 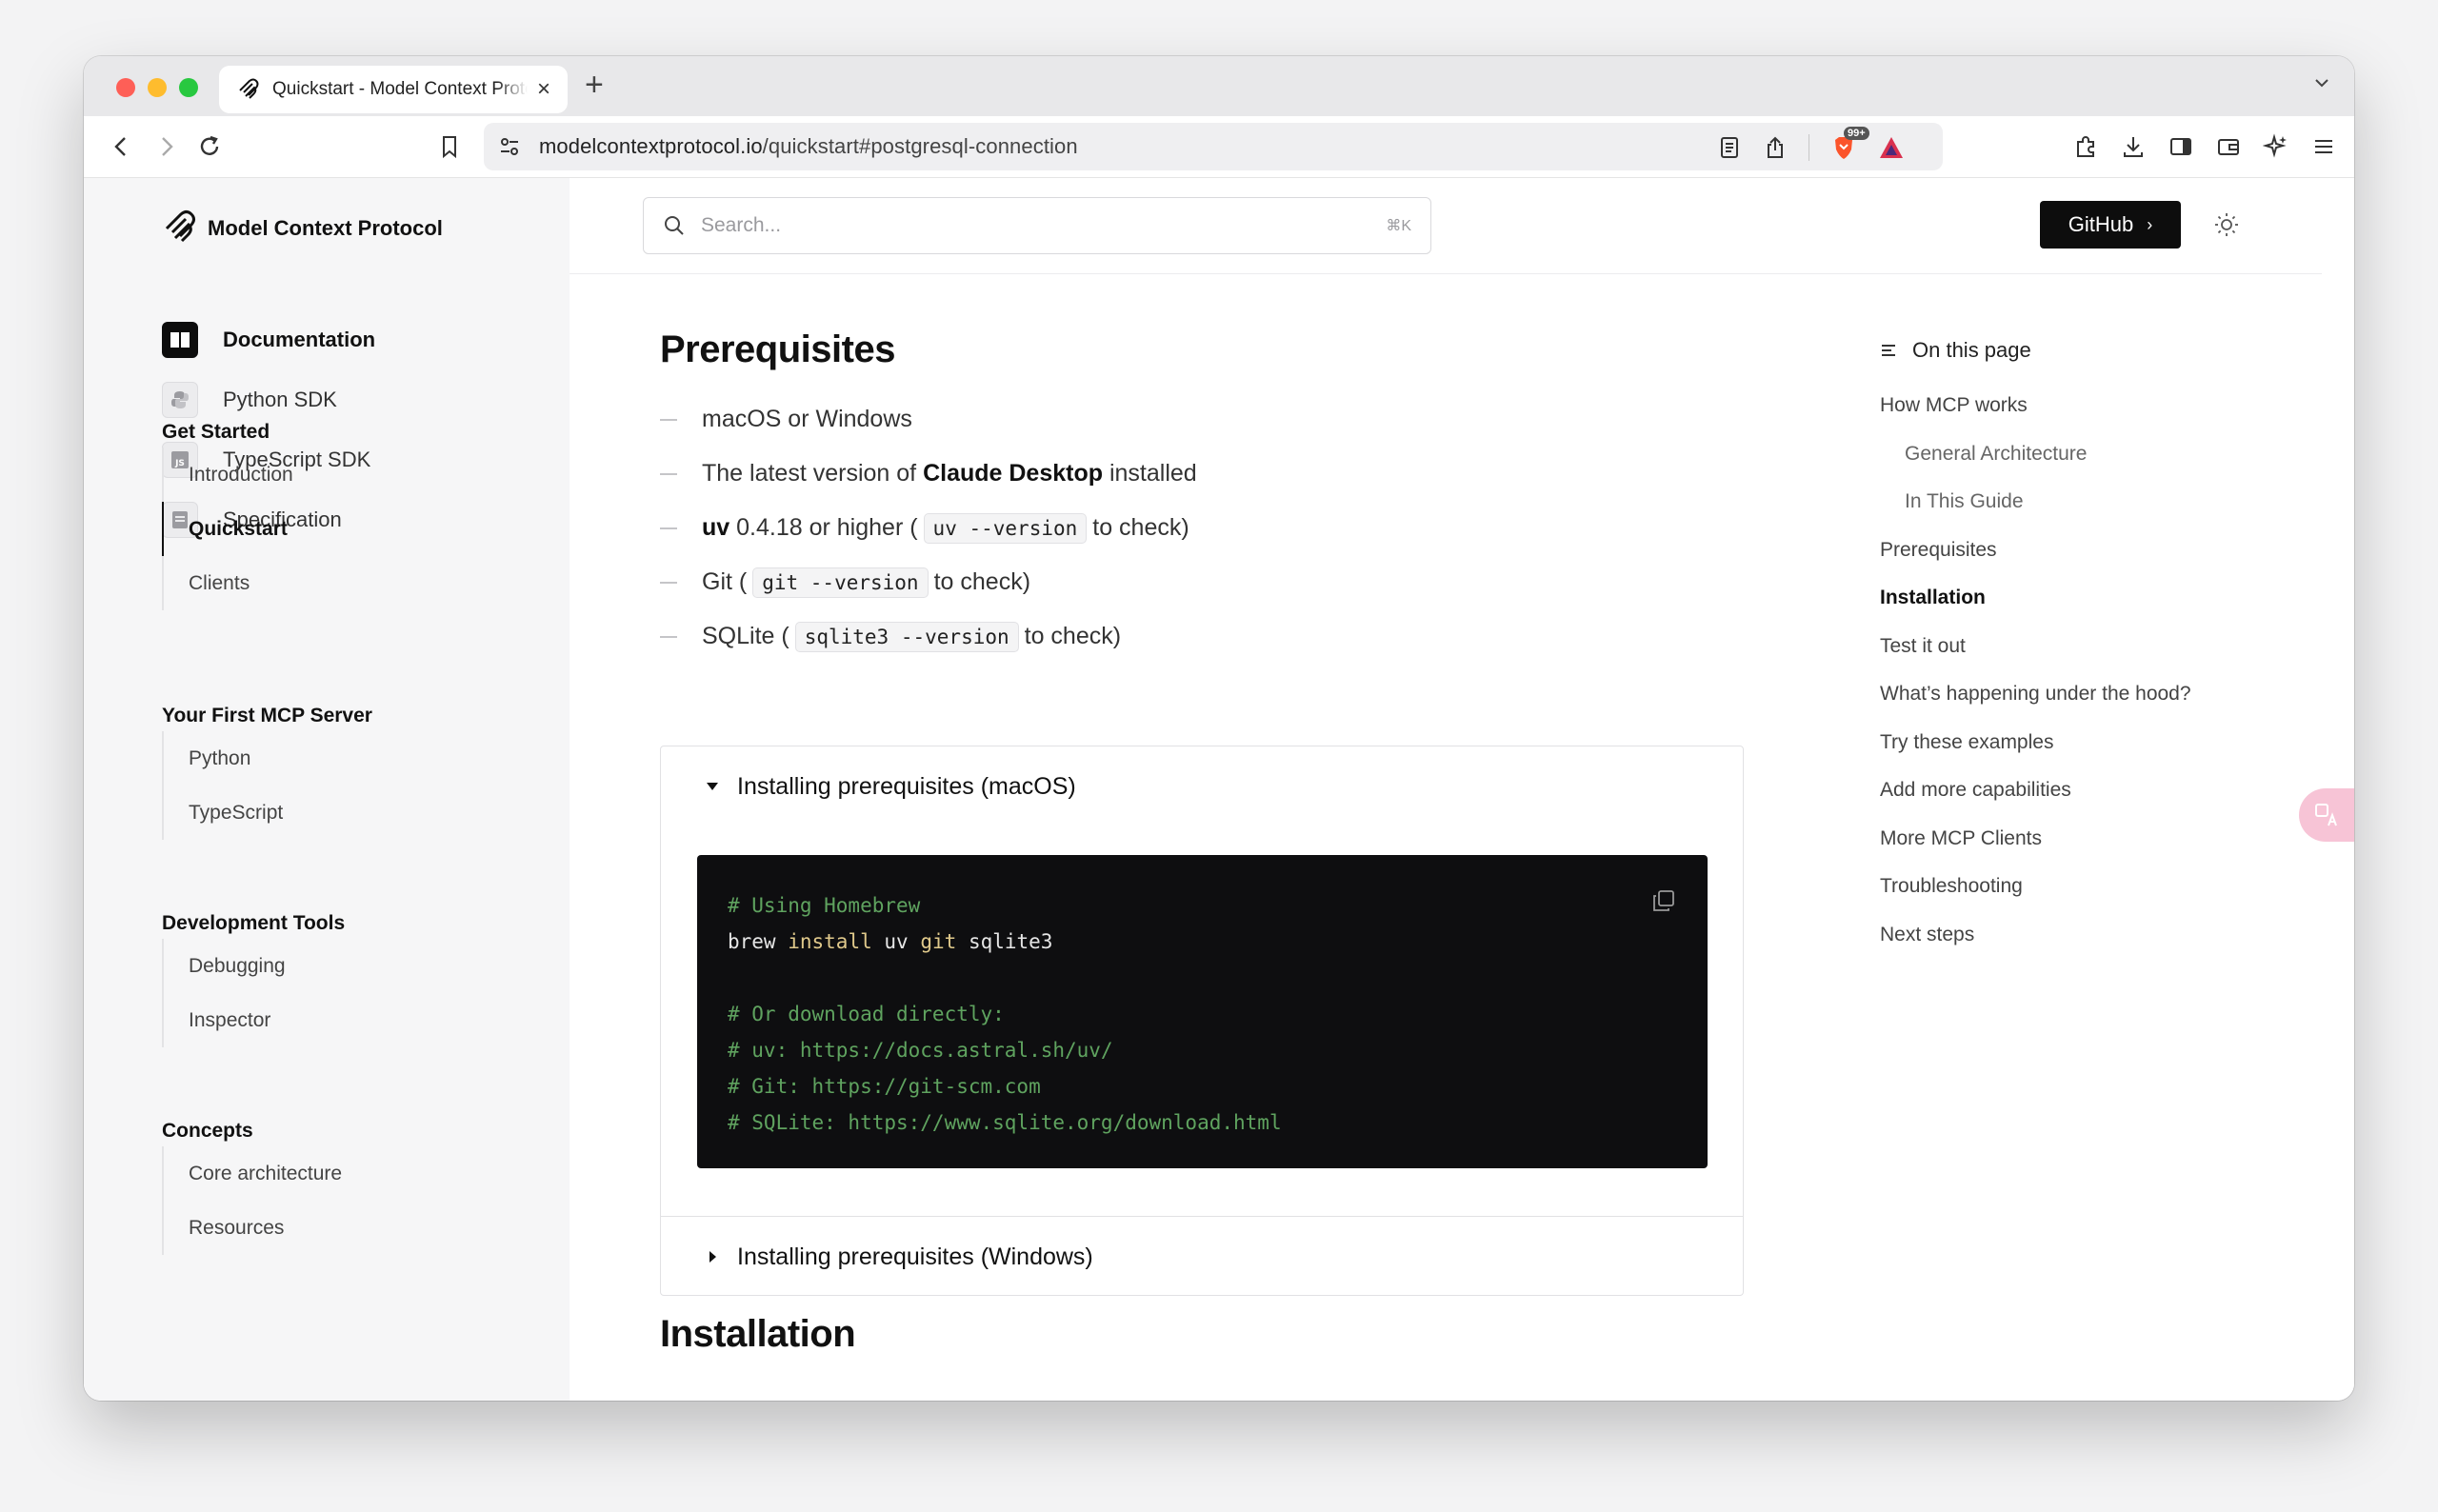 I want to click on docnav-label: Documentation, so click(x=299, y=339).